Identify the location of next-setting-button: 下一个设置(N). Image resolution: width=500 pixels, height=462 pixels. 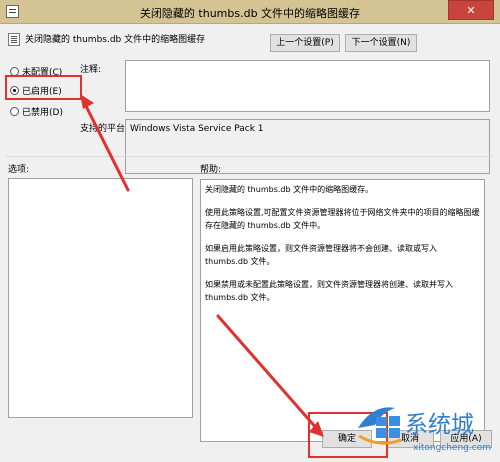
(381, 43).